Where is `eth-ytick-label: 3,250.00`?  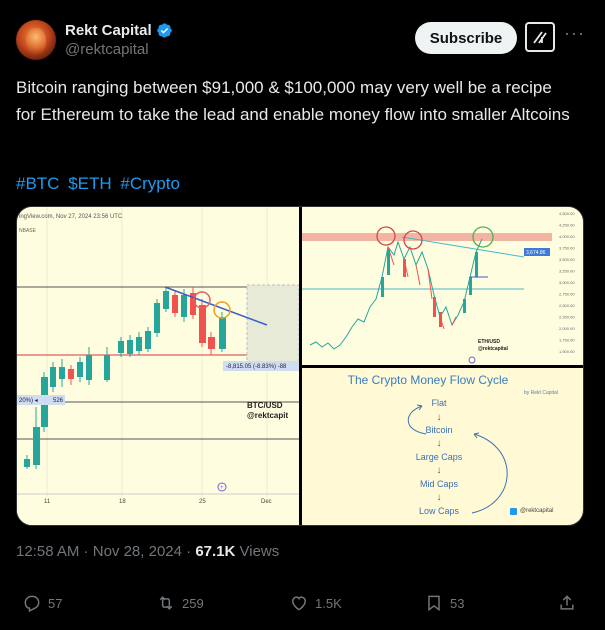 eth-ytick-label: 3,250.00 is located at coordinates (567, 271).